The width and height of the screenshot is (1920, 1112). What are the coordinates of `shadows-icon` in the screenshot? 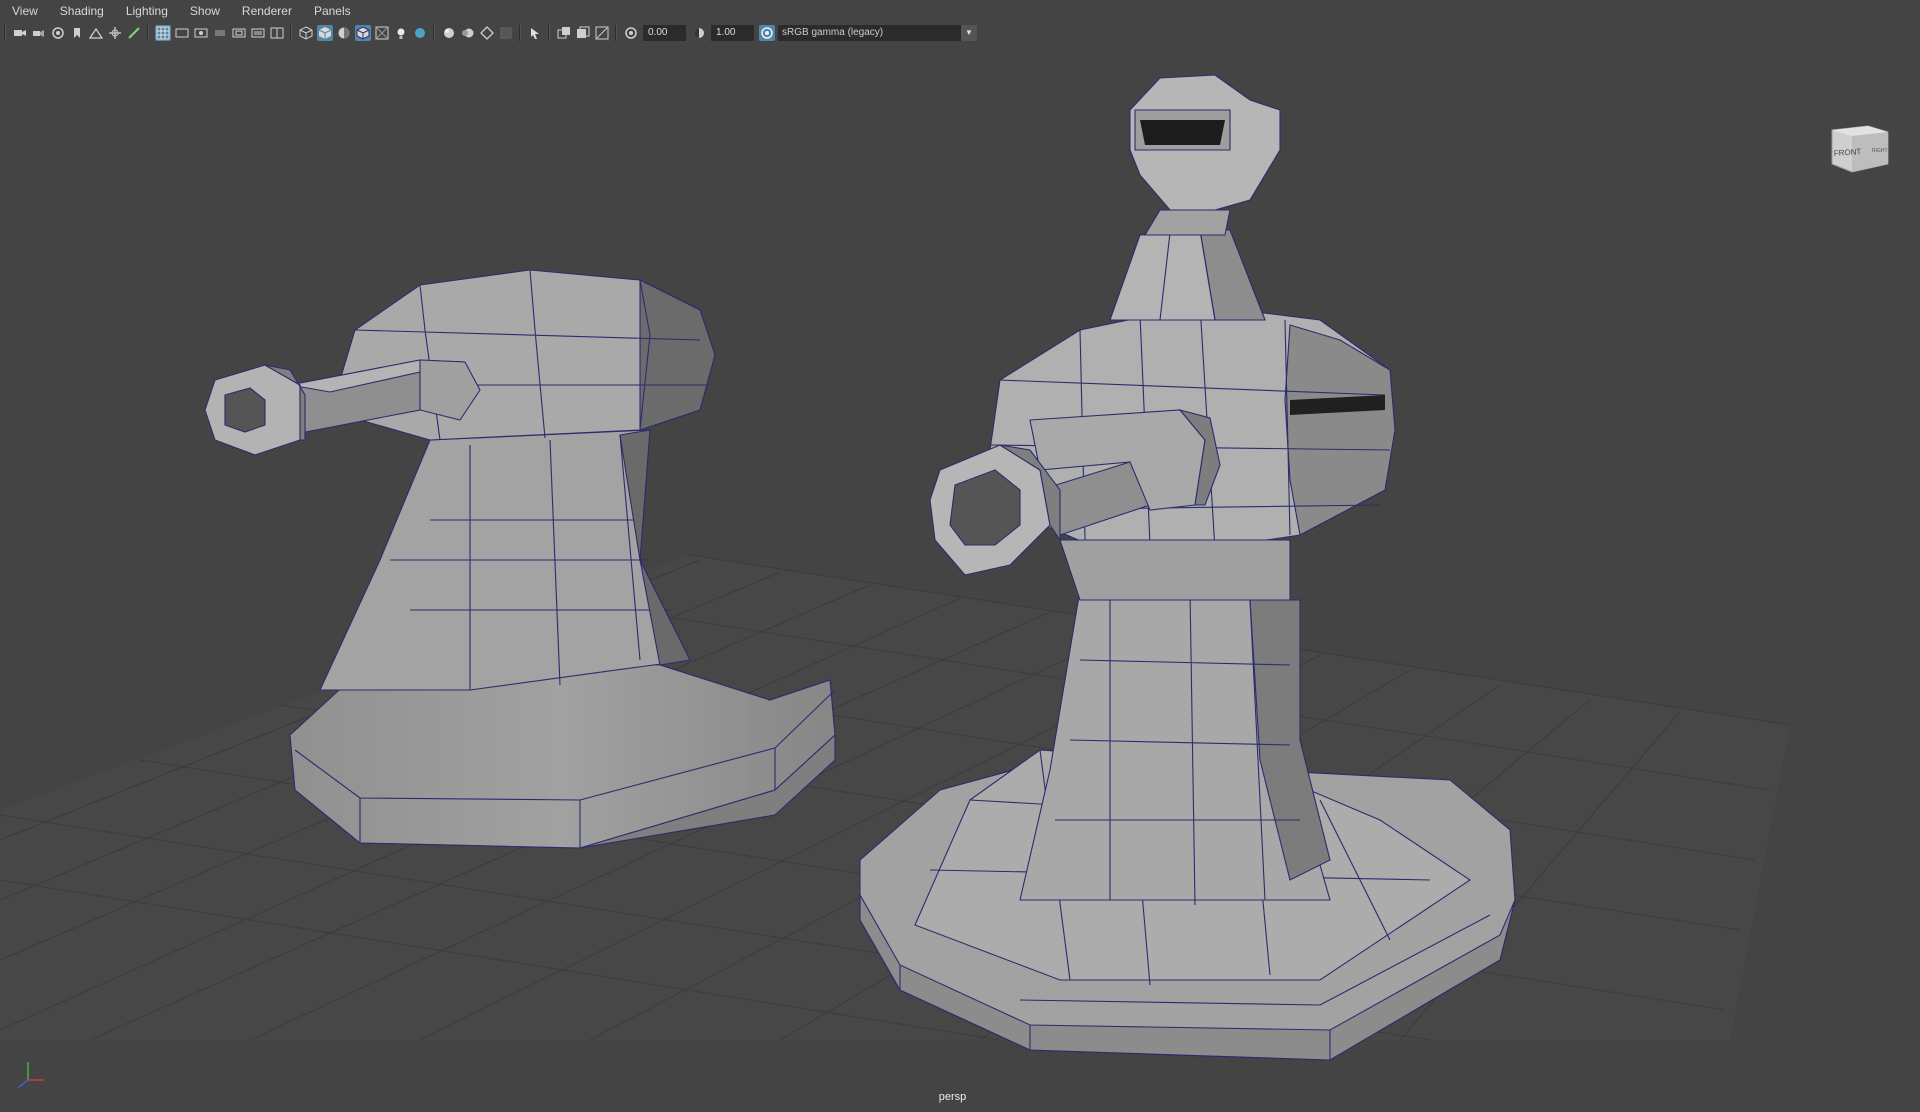 It's located at (420, 33).